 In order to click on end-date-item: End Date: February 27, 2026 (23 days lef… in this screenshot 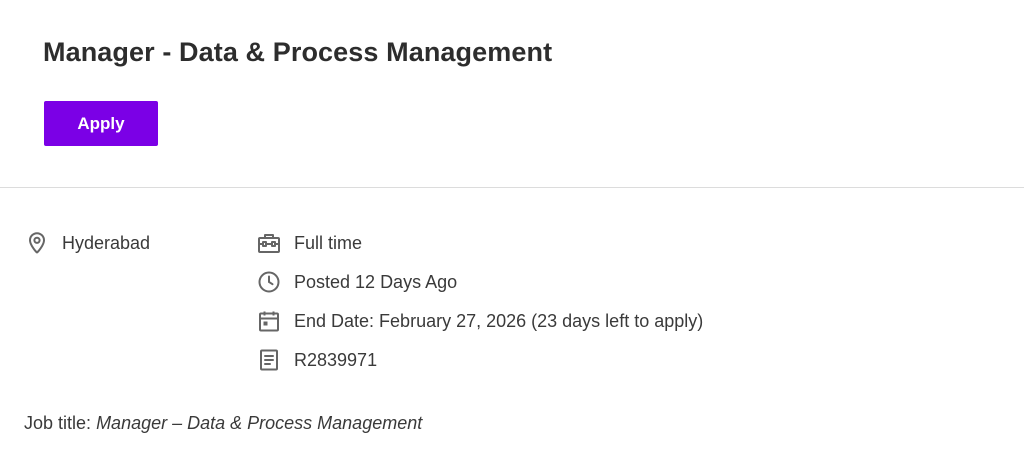, I will do `click(480, 321)`.